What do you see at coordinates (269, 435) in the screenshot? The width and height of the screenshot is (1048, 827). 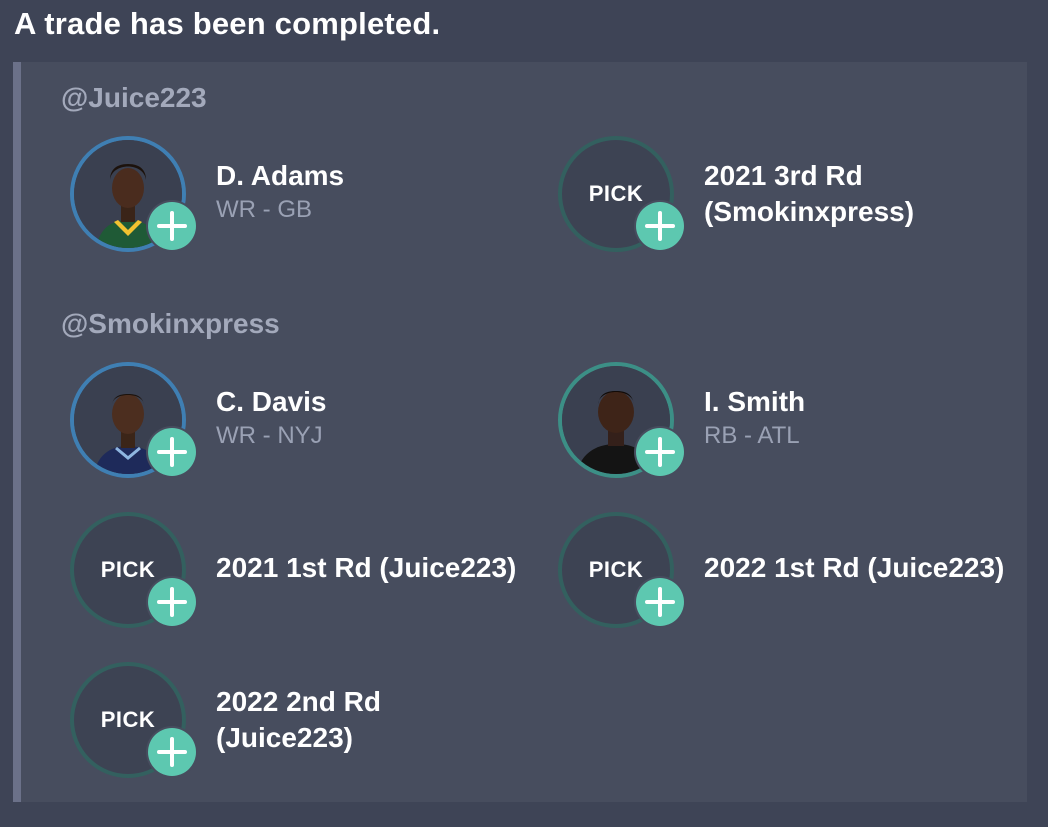 I see `player-position-team: WR - NYJ` at bounding box center [269, 435].